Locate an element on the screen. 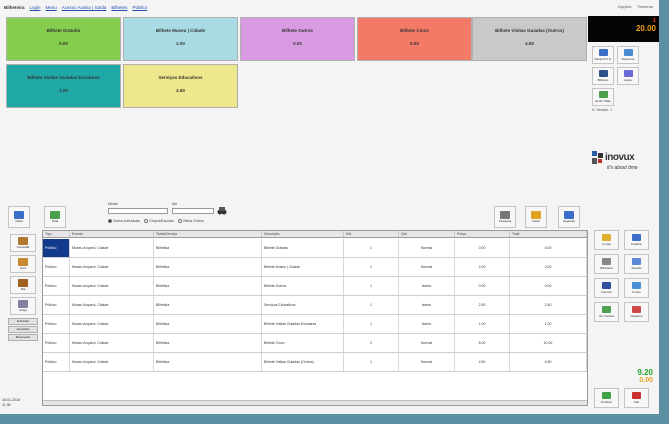  report-button: Relatório is located at coordinates (636, 312).